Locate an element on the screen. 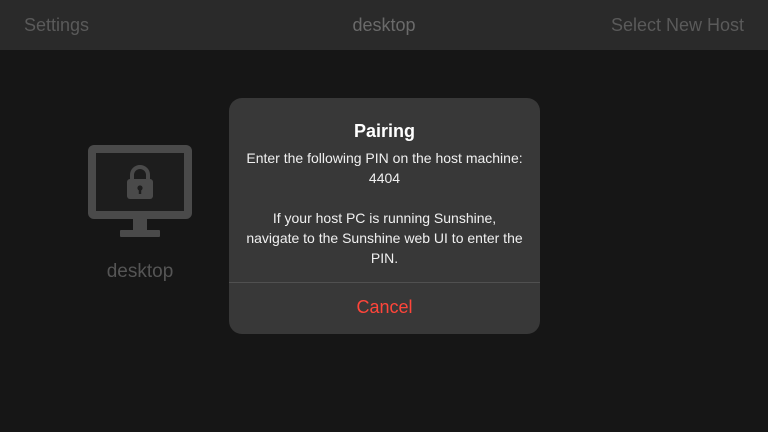  top-navigation-bar: Settings desktop Select New Host is located at coordinates (384, 25).